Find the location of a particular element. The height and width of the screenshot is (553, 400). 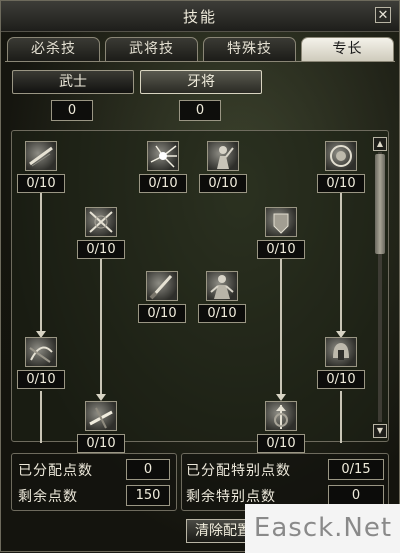

special-remaining-value: 0 is located at coordinates (356, 495).